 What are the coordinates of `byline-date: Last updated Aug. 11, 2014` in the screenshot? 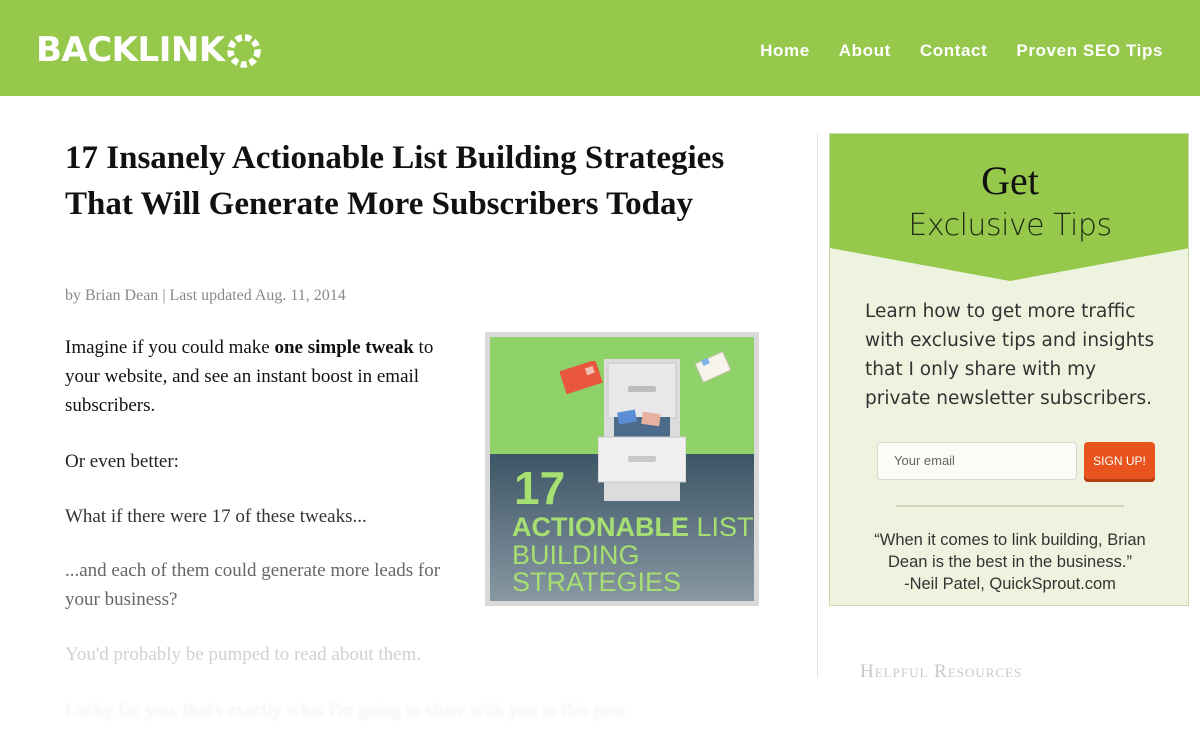 It's located at (257, 295).